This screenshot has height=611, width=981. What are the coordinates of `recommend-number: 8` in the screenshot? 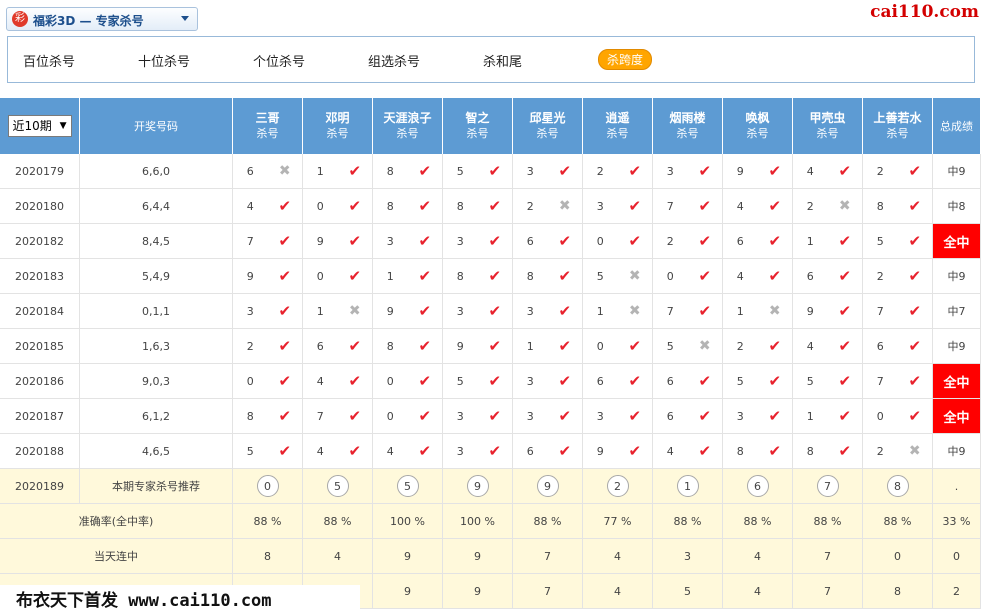 It's located at (897, 486).